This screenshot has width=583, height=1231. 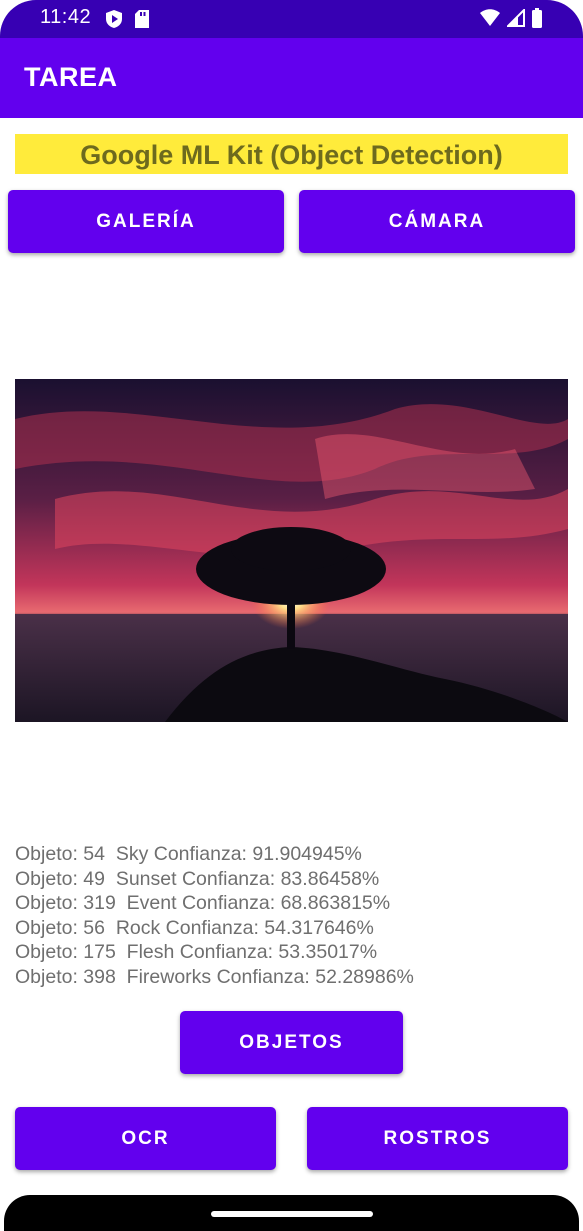 What do you see at coordinates (71, 77) in the screenshot?
I see `app-title: TAREA` at bounding box center [71, 77].